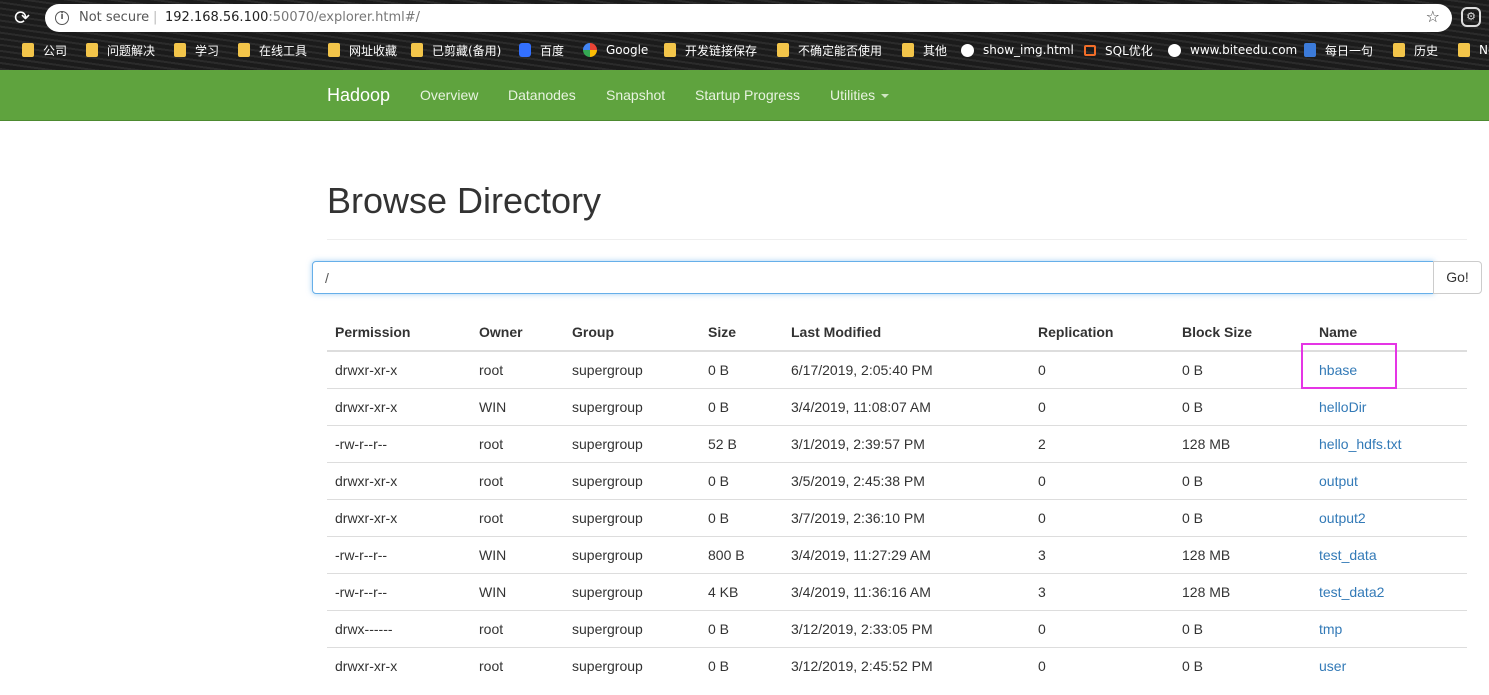  What do you see at coordinates (741, 554) in the screenshot?
I see `cell-size: 800 B` at bounding box center [741, 554].